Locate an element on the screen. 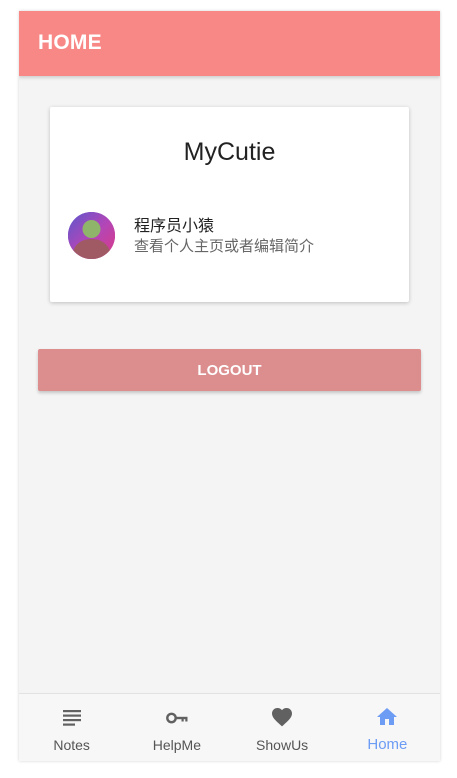 The height and width of the screenshot is (778, 457). nav-label-home: Home is located at coordinates (387, 744).